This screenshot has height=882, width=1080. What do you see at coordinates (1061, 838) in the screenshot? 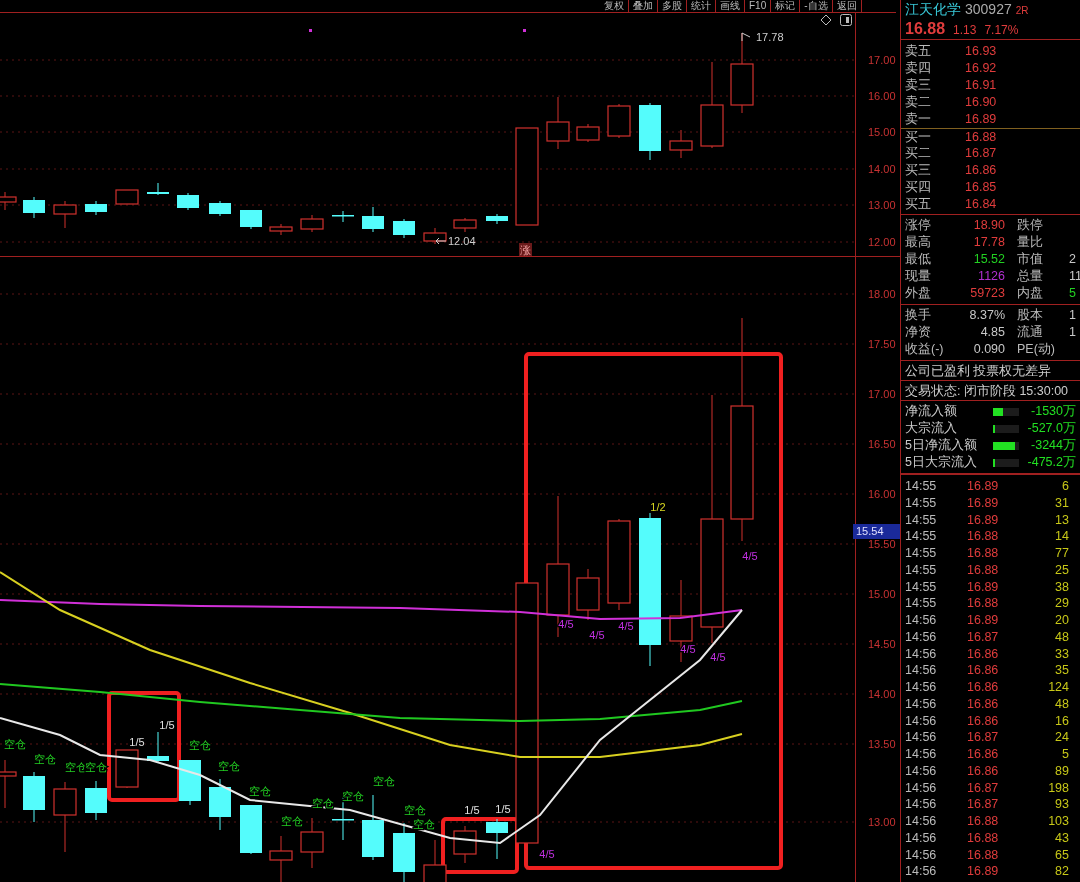
I see `trade-volume: 43` at bounding box center [1061, 838].